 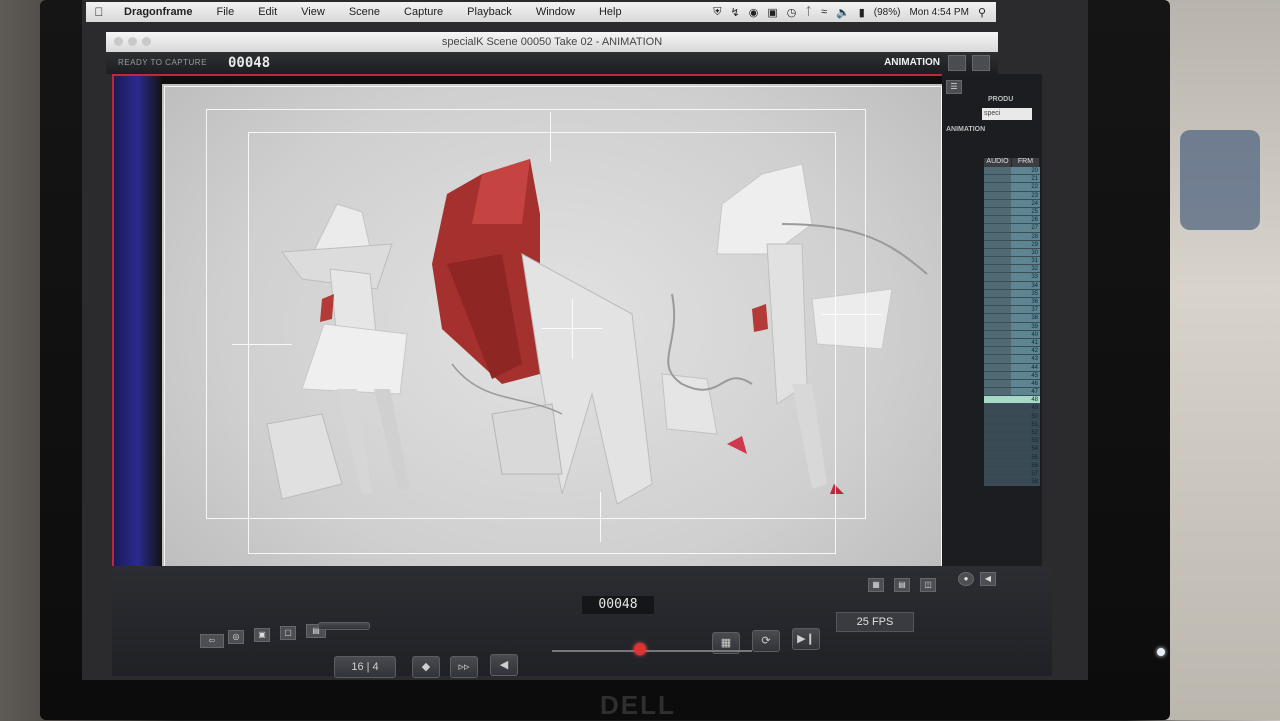 What do you see at coordinates (262, 635) in the screenshot?
I see `loop-icon: ▣` at bounding box center [262, 635].